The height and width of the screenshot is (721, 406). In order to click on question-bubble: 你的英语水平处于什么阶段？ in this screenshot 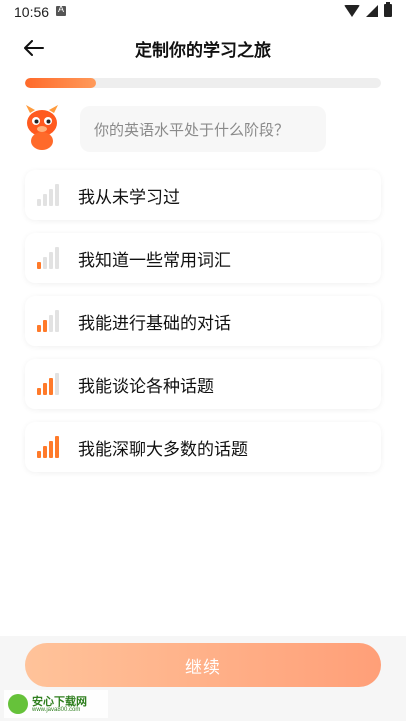, I will do `click(203, 129)`.